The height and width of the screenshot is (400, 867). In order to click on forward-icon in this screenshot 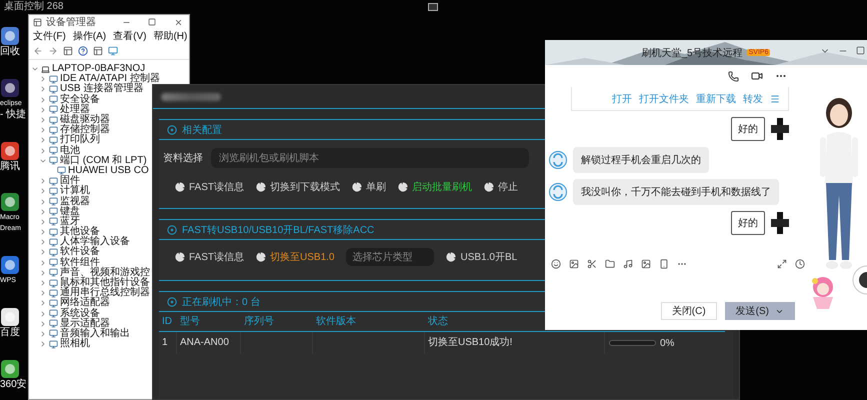, I will do `click(53, 51)`.